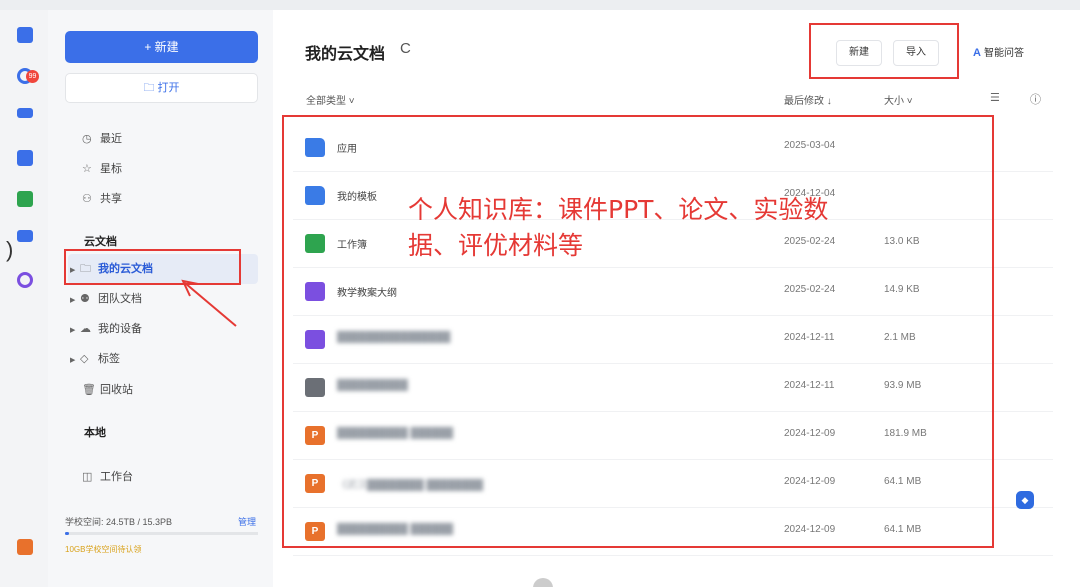 The height and width of the screenshot is (587, 1080). I want to click on cloud-device-icon: ☁, so click(85, 329).